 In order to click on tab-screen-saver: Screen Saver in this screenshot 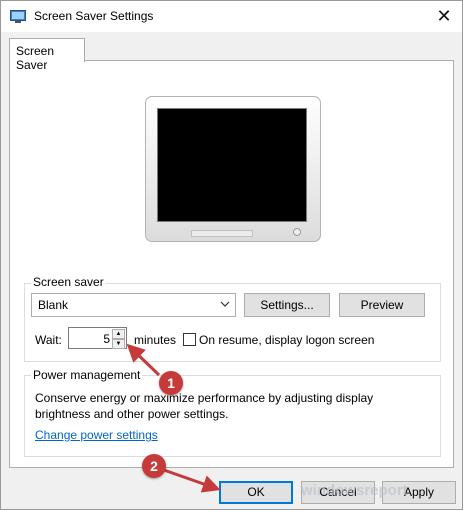, I will do `click(47, 55)`.